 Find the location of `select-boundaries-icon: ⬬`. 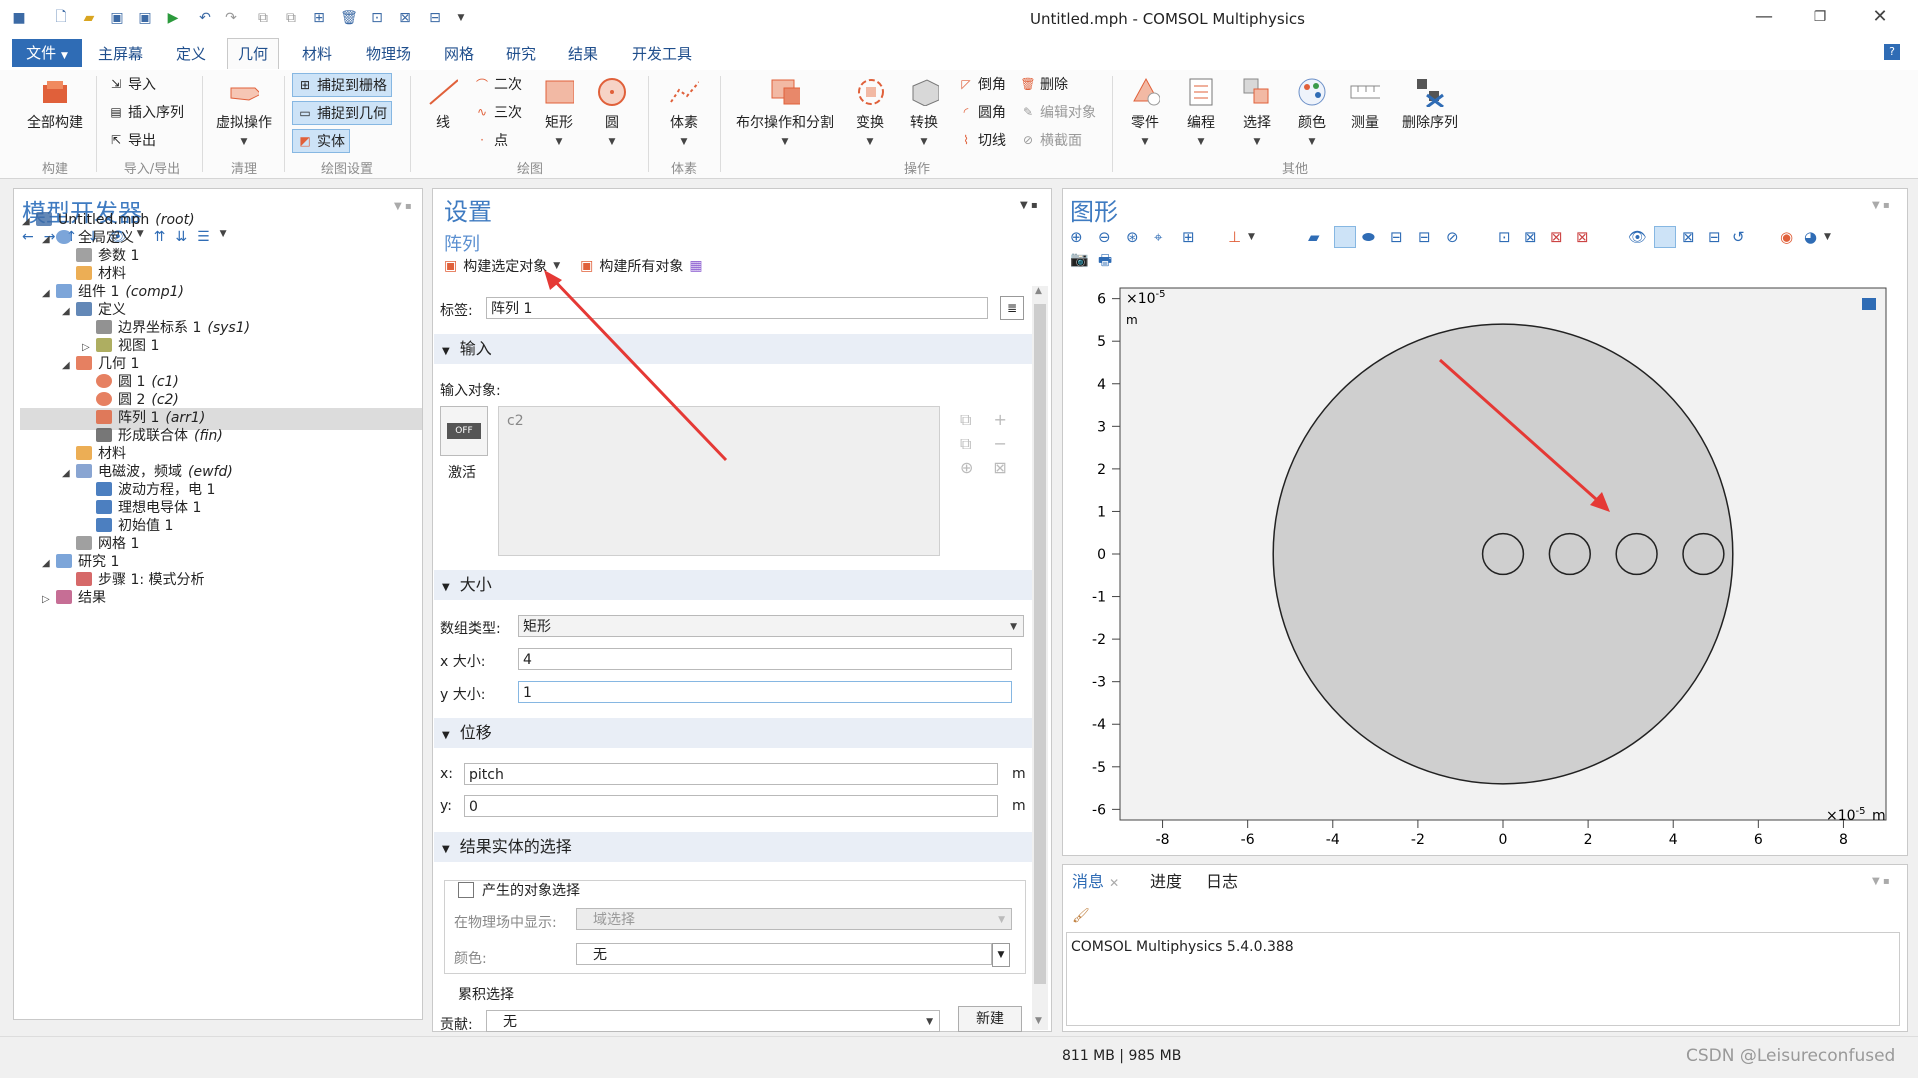

select-boundaries-icon: ⬬ is located at coordinates (1368, 237).